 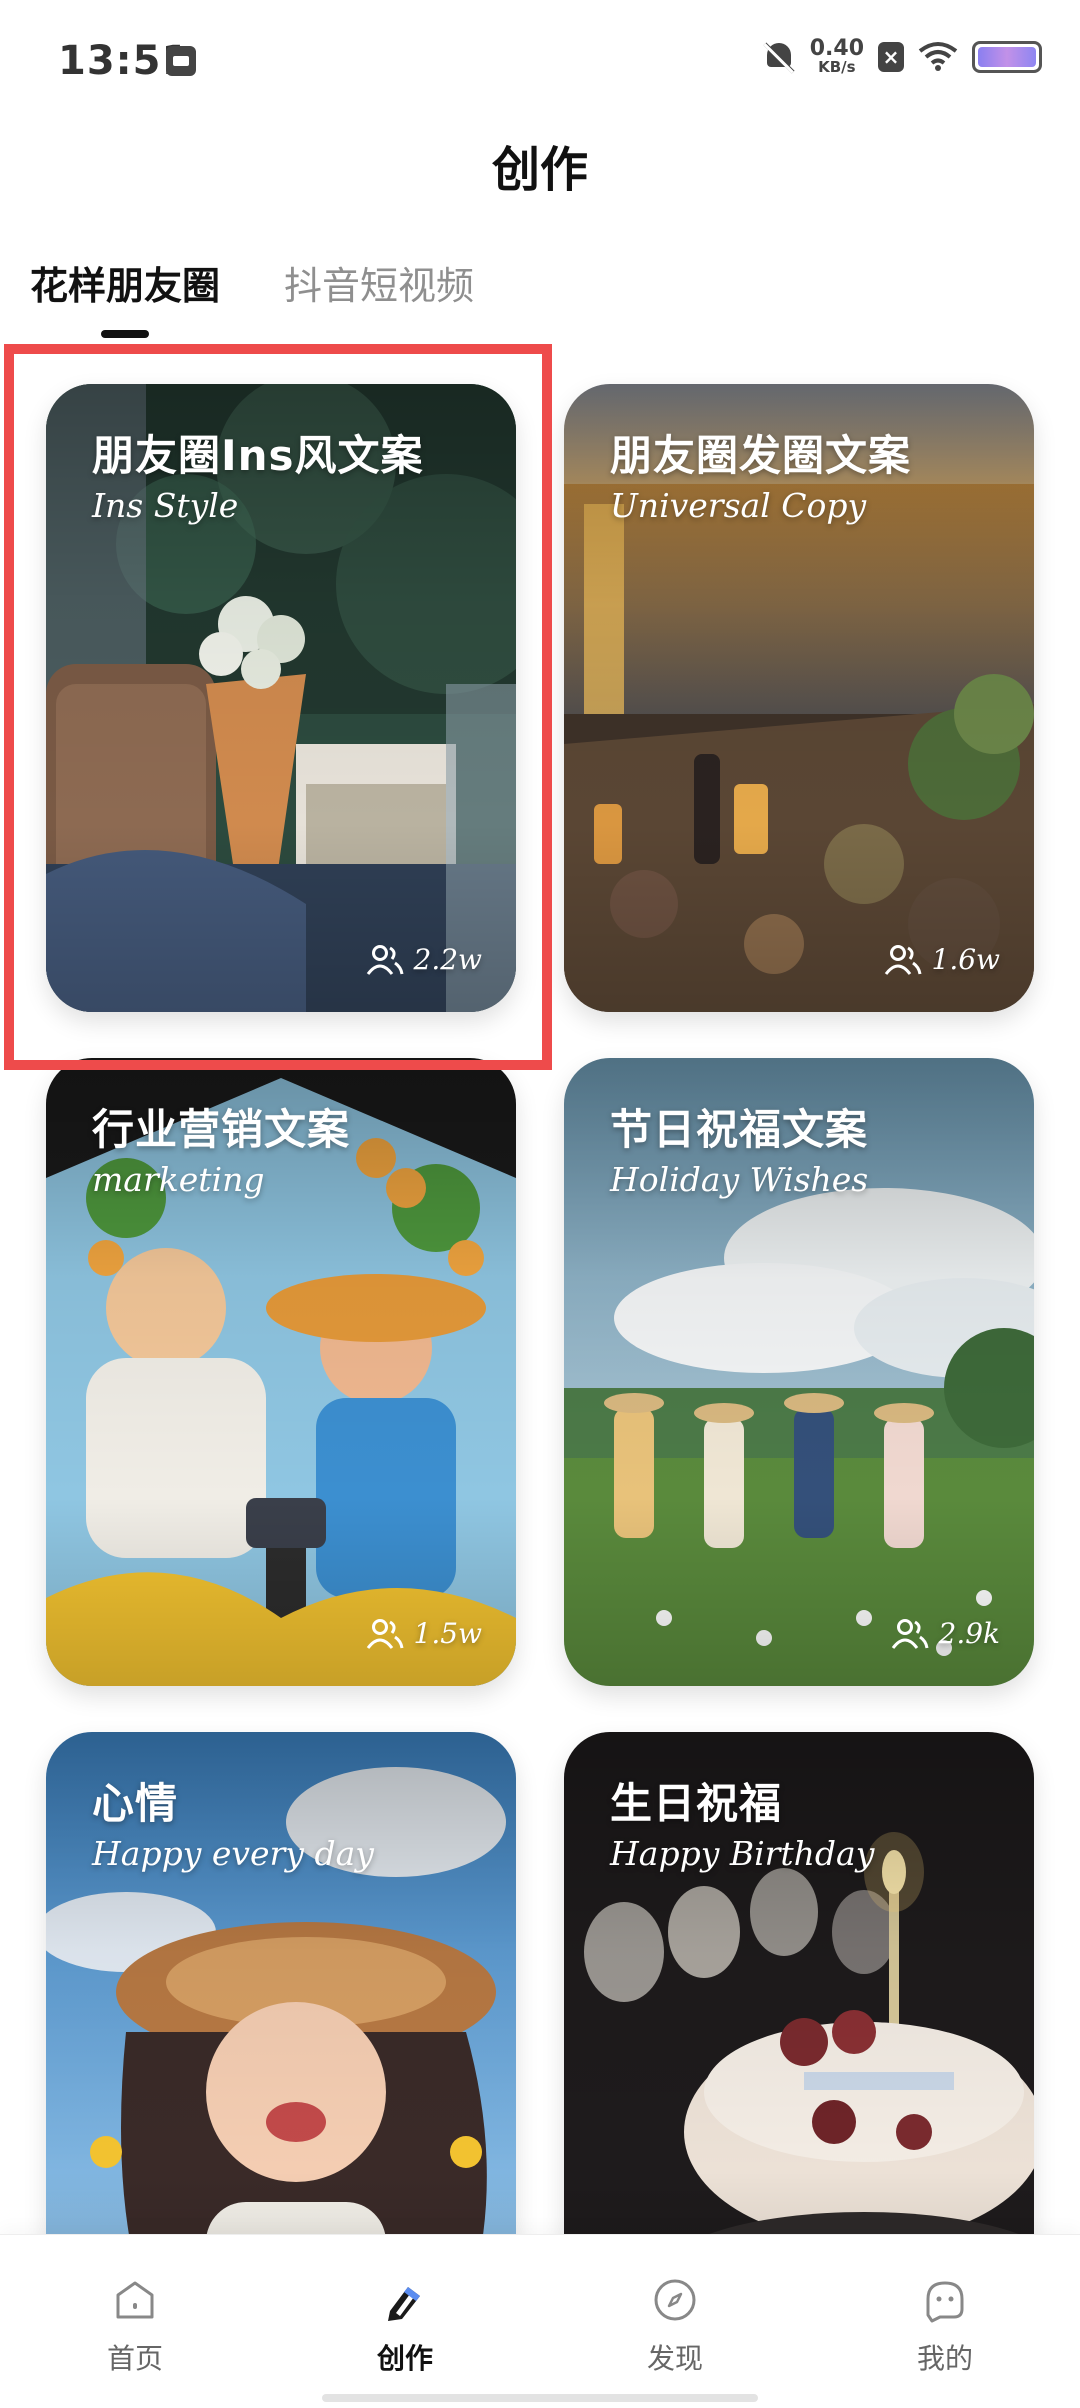 What do you see at coordinates (134, 2358) in the screenshot?
I see `nav-label: 首页` at bounding box center [134, 2358].